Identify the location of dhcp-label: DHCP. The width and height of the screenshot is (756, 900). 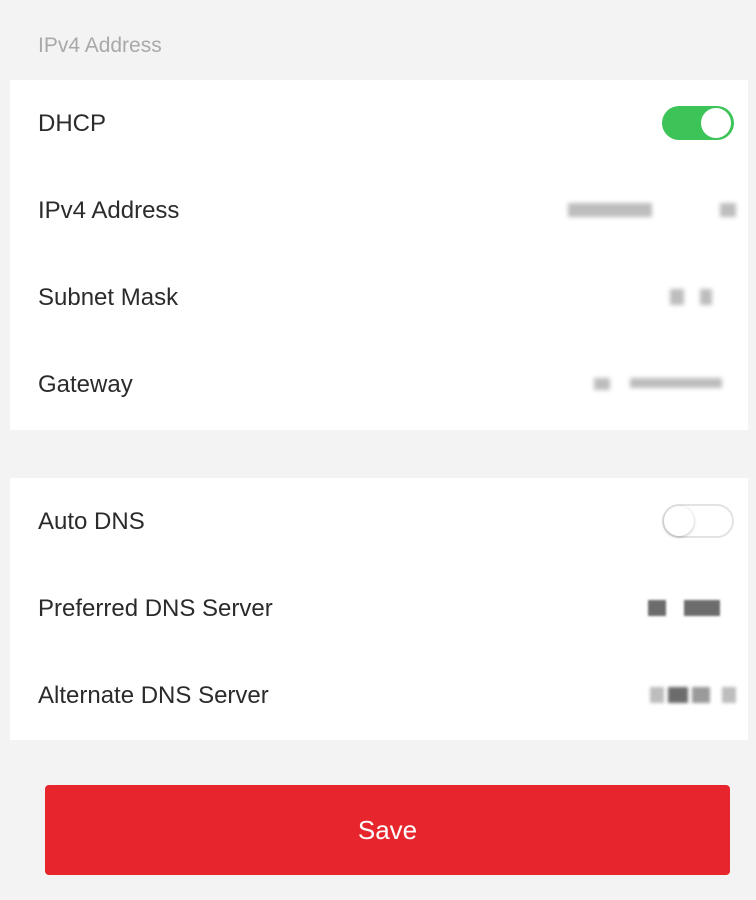
(72, 123).